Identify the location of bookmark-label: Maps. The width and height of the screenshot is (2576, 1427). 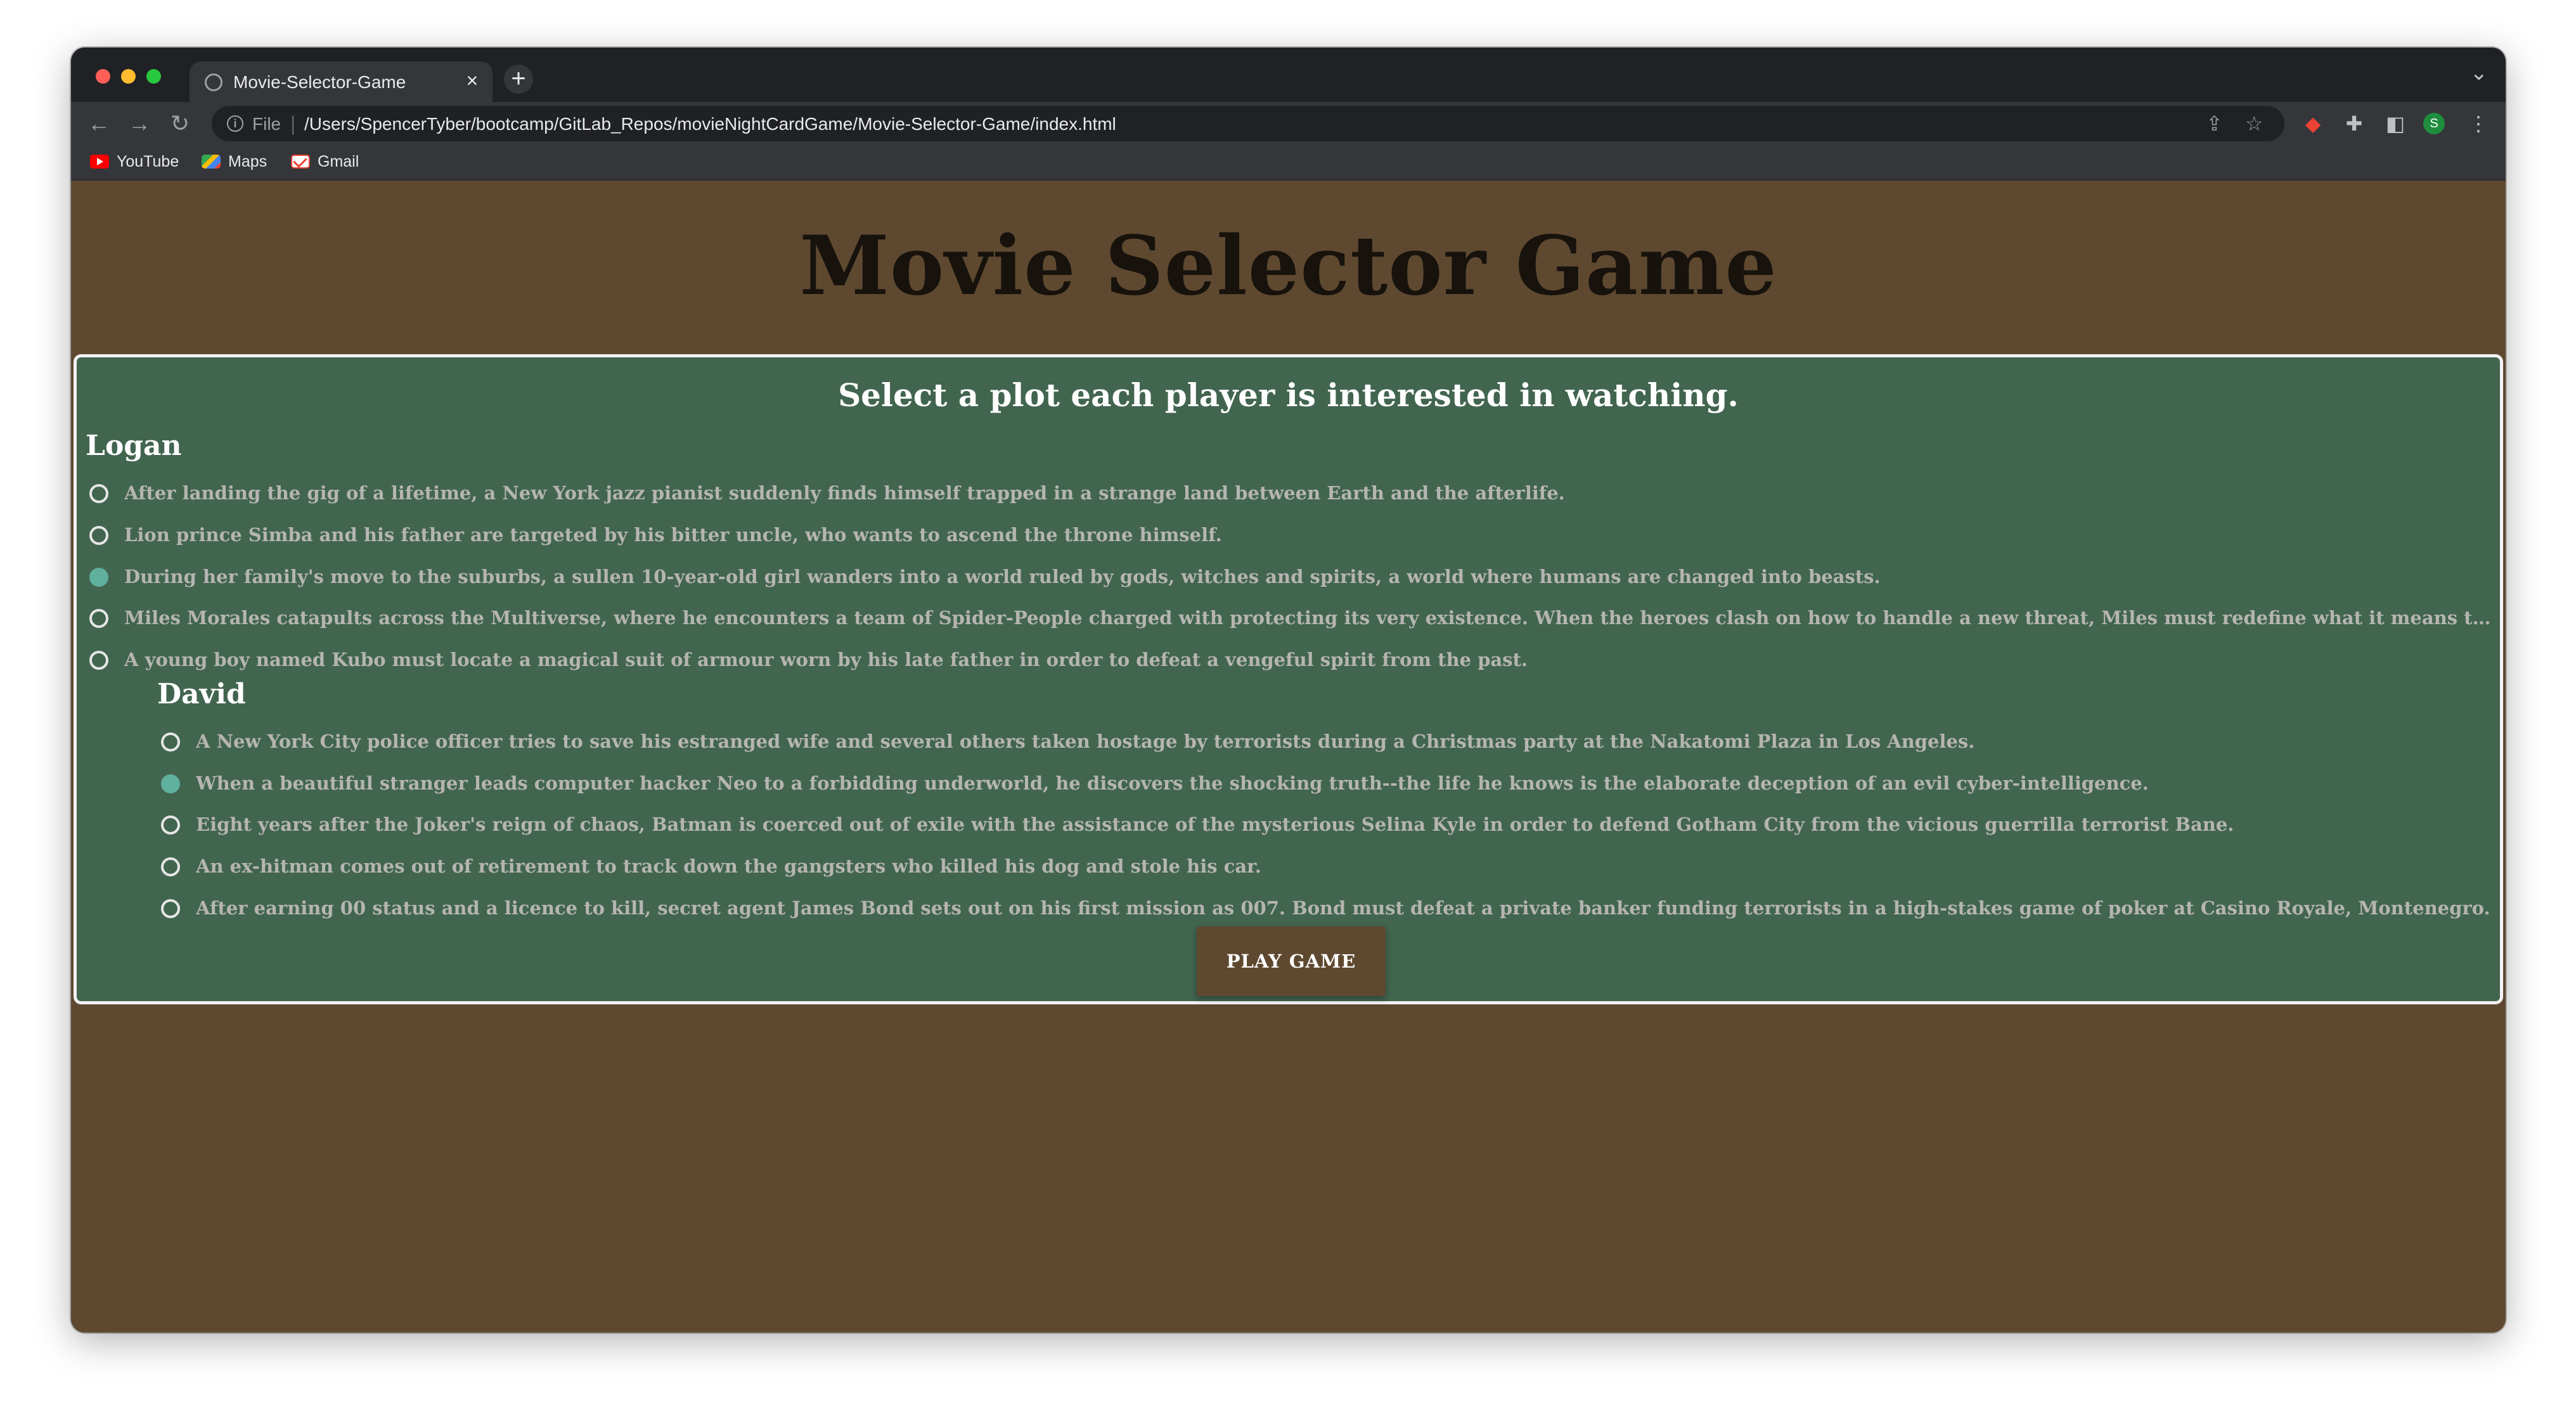
(247, 161).